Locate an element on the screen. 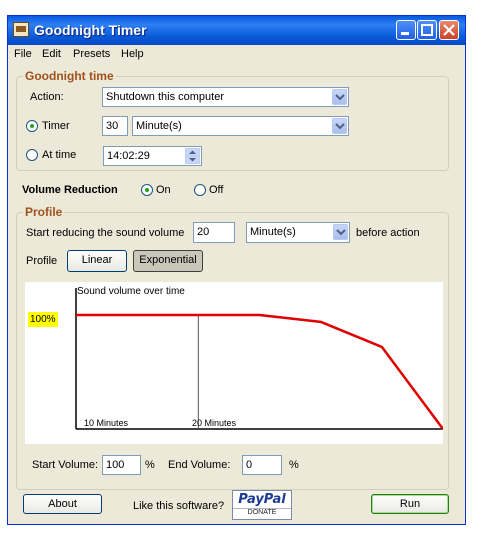 This screenshot has width=489, height=550. close-button is located at coordinates (449, 30).